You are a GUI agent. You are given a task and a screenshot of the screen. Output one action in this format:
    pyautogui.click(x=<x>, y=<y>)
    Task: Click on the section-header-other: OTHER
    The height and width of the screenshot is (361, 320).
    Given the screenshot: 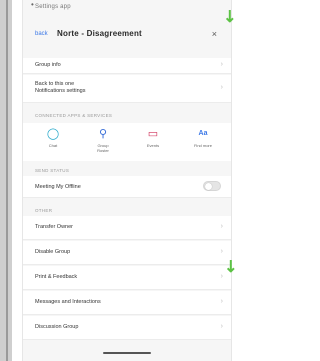 What is the action you would take?
    pyautogui.click(x=44, y=210)
    